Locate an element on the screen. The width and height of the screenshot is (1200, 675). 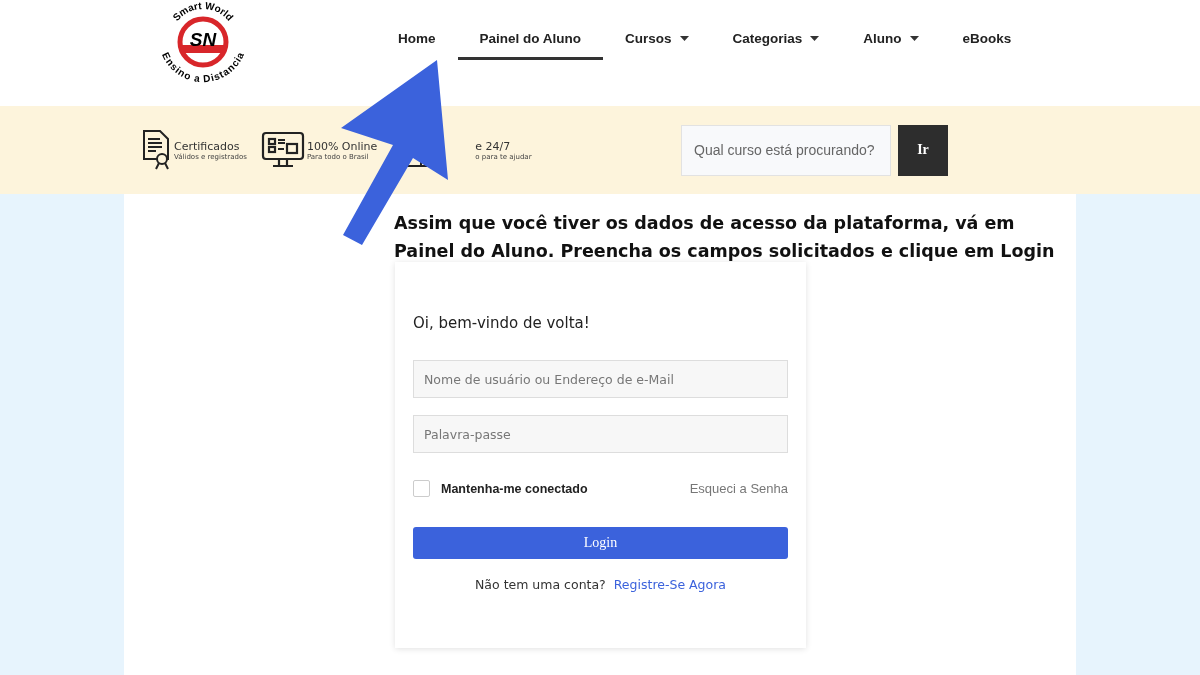
nav-link: Painel do Aluno is located at coordinates (530, 41).